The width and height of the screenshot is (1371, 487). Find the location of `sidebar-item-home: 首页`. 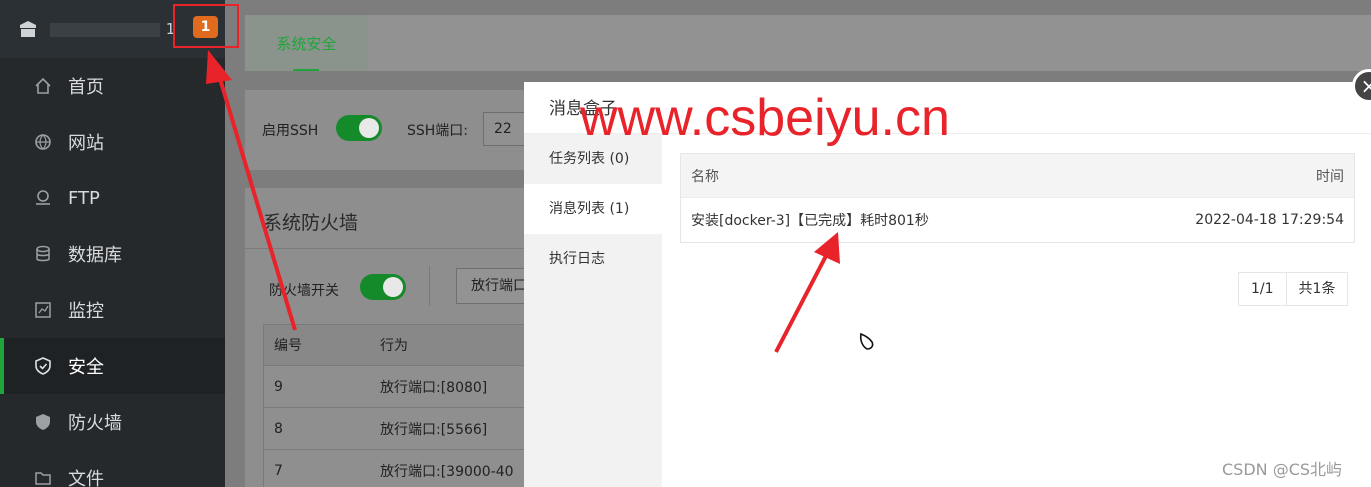

sidebar-item-home: 首页 is located at coordinates (112, 86).